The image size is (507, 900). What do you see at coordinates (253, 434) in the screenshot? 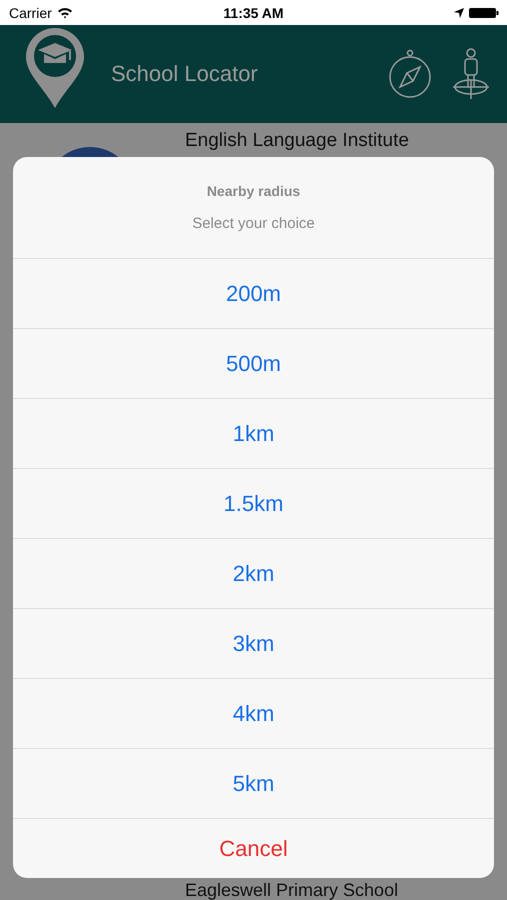
I see `radius-option: 1km` at bounding box center [253, 434].